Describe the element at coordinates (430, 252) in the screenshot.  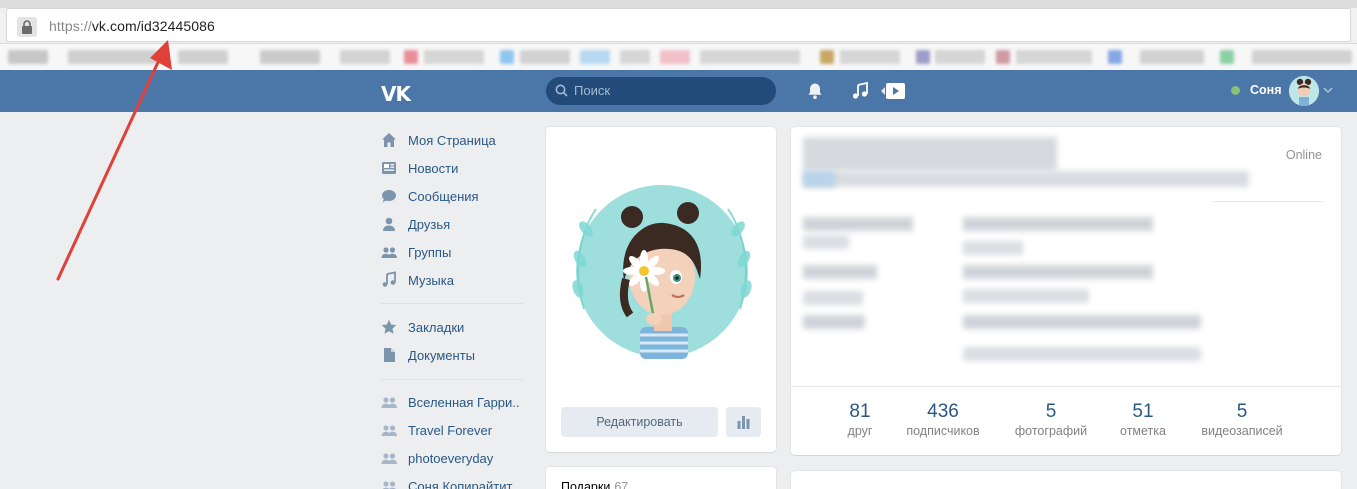
I see `sidebar-item-label: Группы` at that location.